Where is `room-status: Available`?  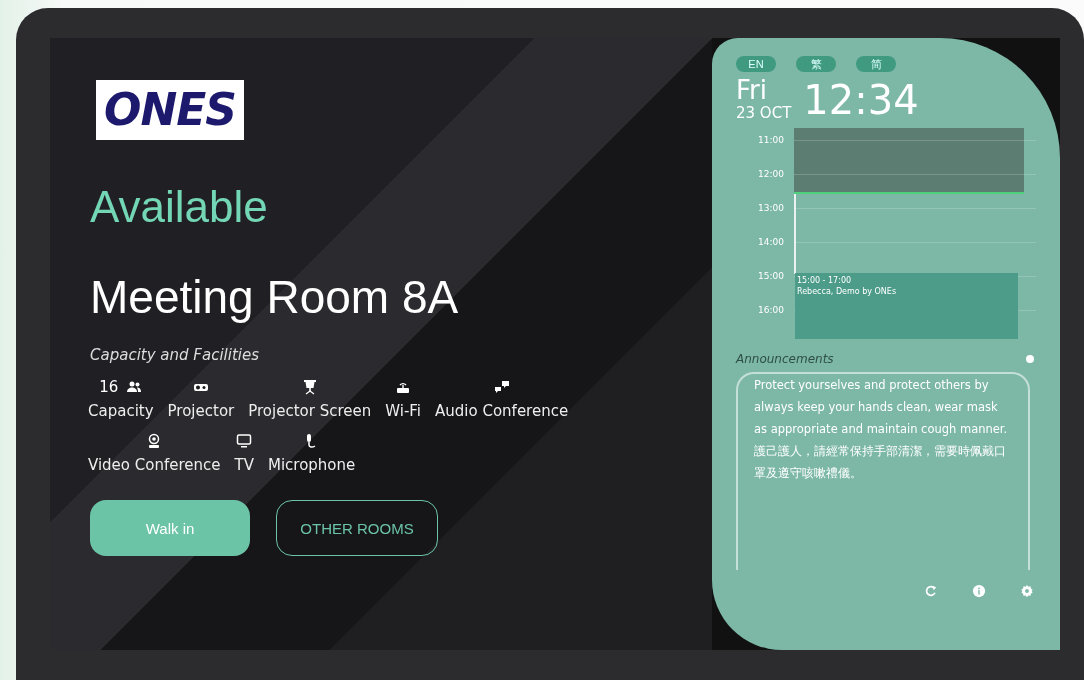 room-status: Available is located at coordinates (179, 207).